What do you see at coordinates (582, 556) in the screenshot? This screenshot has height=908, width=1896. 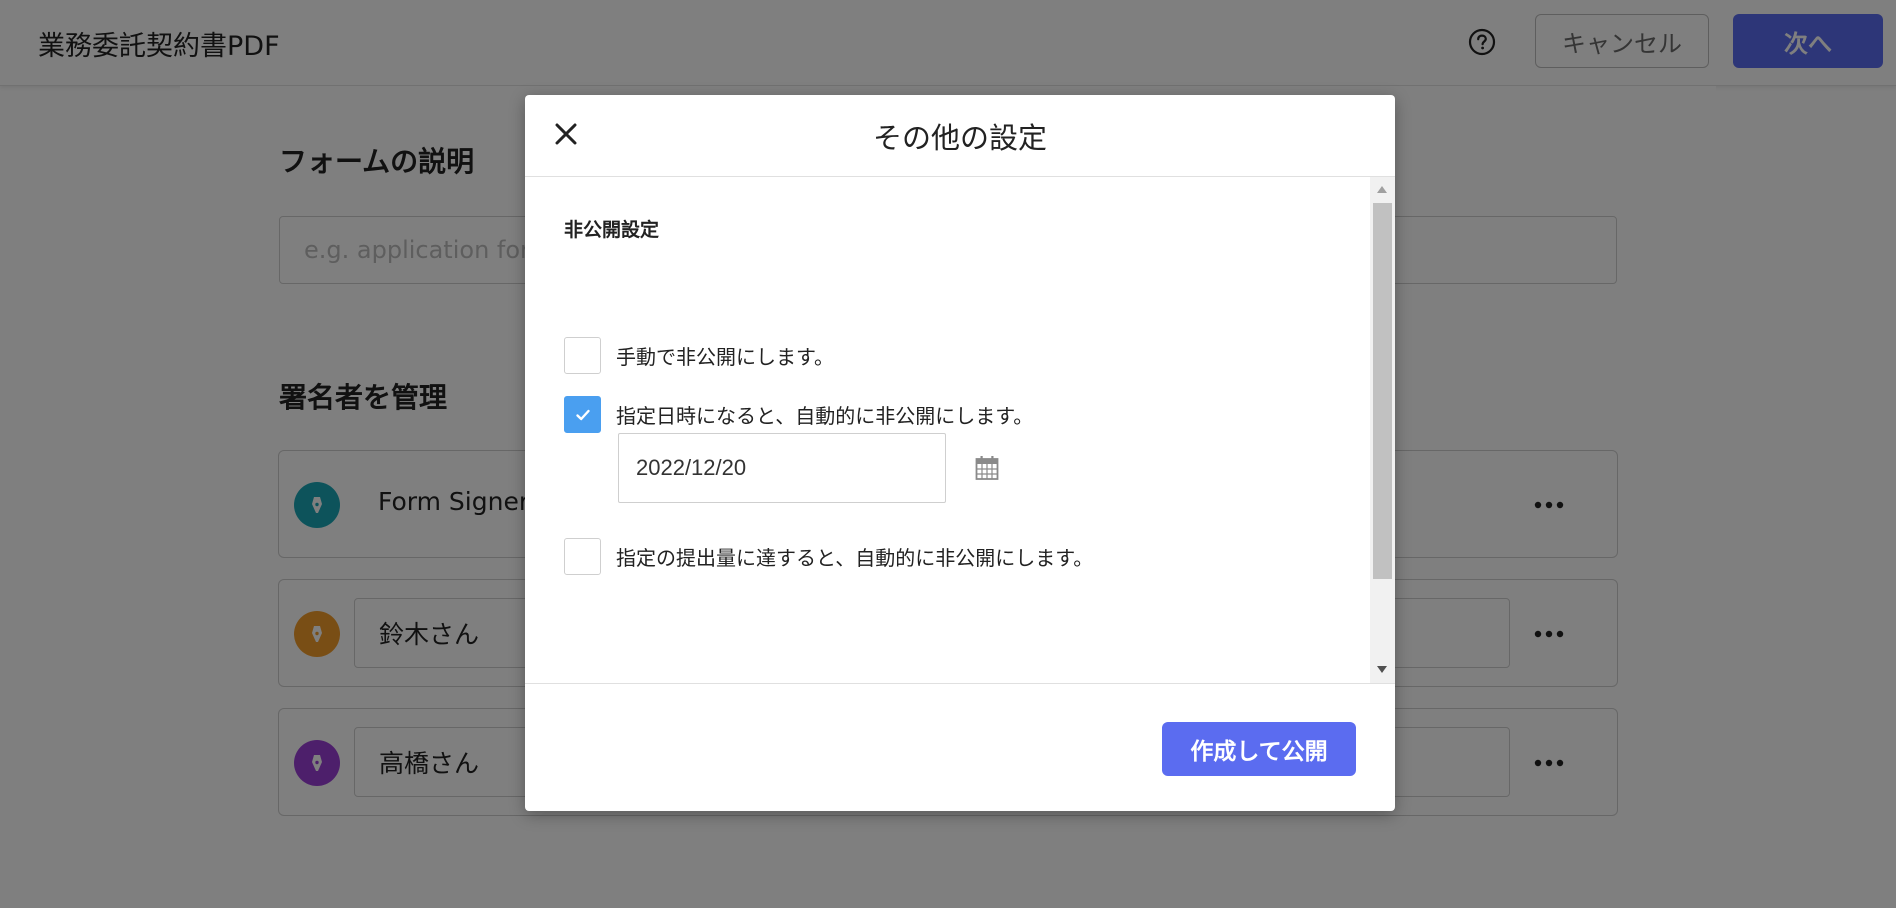 I see `submission-limit-checkbox` at bounding box center [582, 556].